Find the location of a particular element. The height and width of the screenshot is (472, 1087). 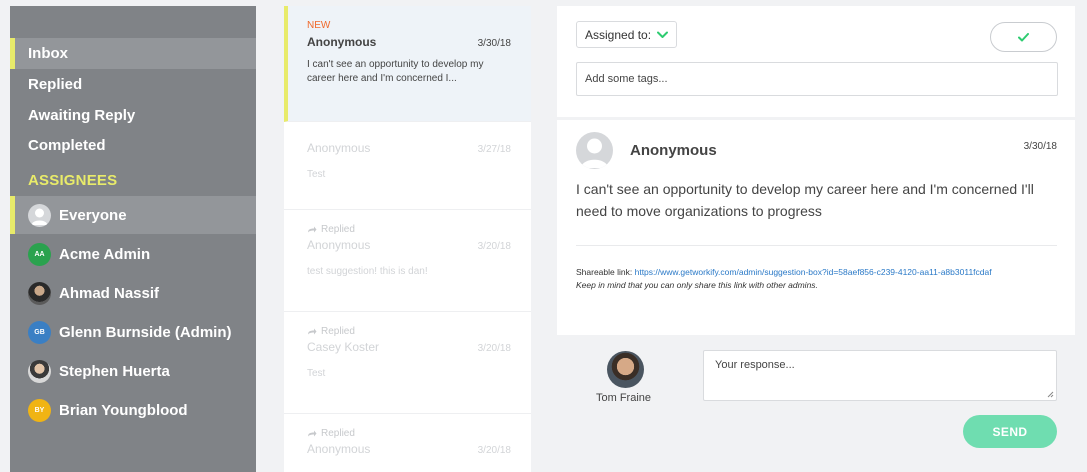

avatar: AA is located at coordinates (39, 254).